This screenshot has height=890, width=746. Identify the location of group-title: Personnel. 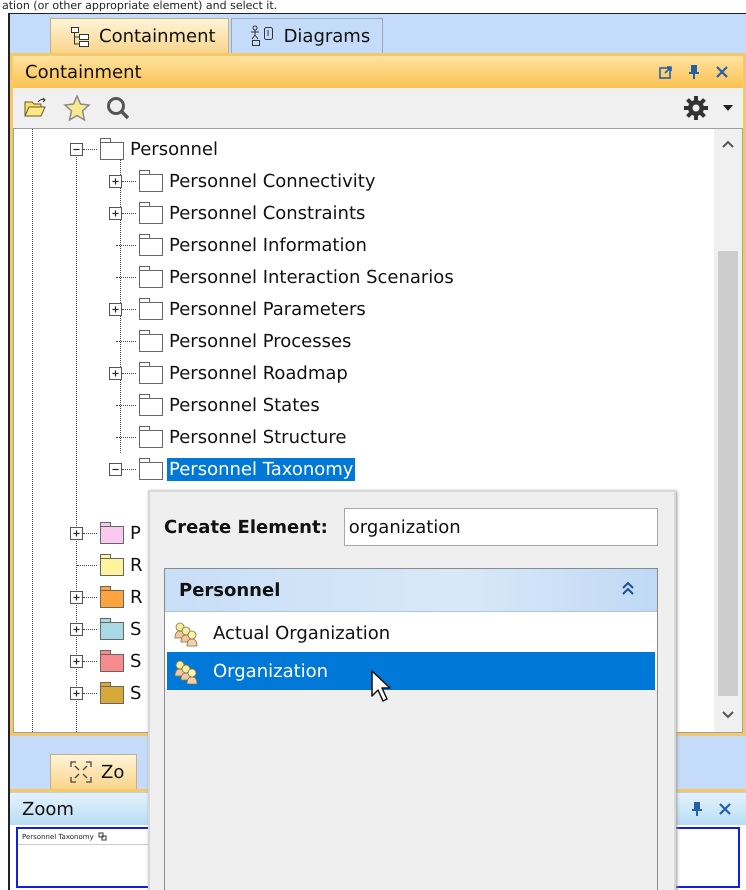
(230, 590).